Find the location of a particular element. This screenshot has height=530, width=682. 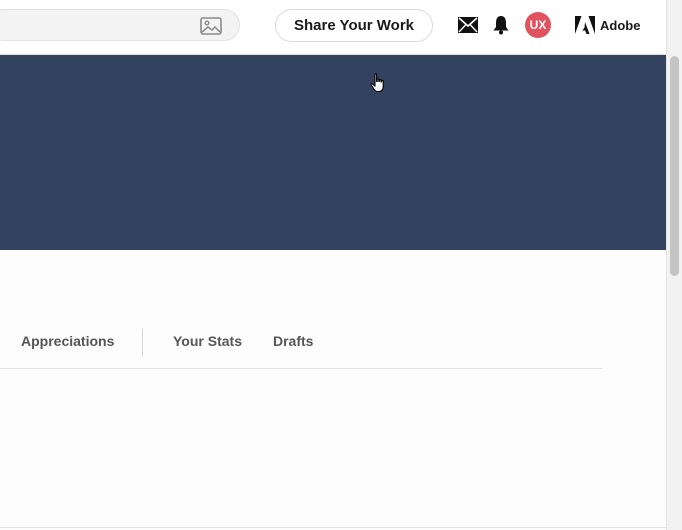

hand-pointer-cursor-icon is located at coordinates (377, 83).